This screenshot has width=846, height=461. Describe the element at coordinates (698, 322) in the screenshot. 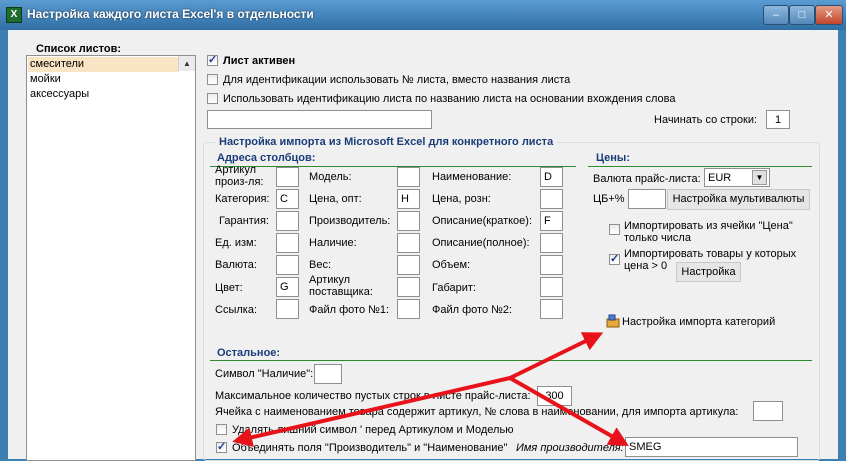

I see `category-import-link: Настройка импорта категорий` at that location.